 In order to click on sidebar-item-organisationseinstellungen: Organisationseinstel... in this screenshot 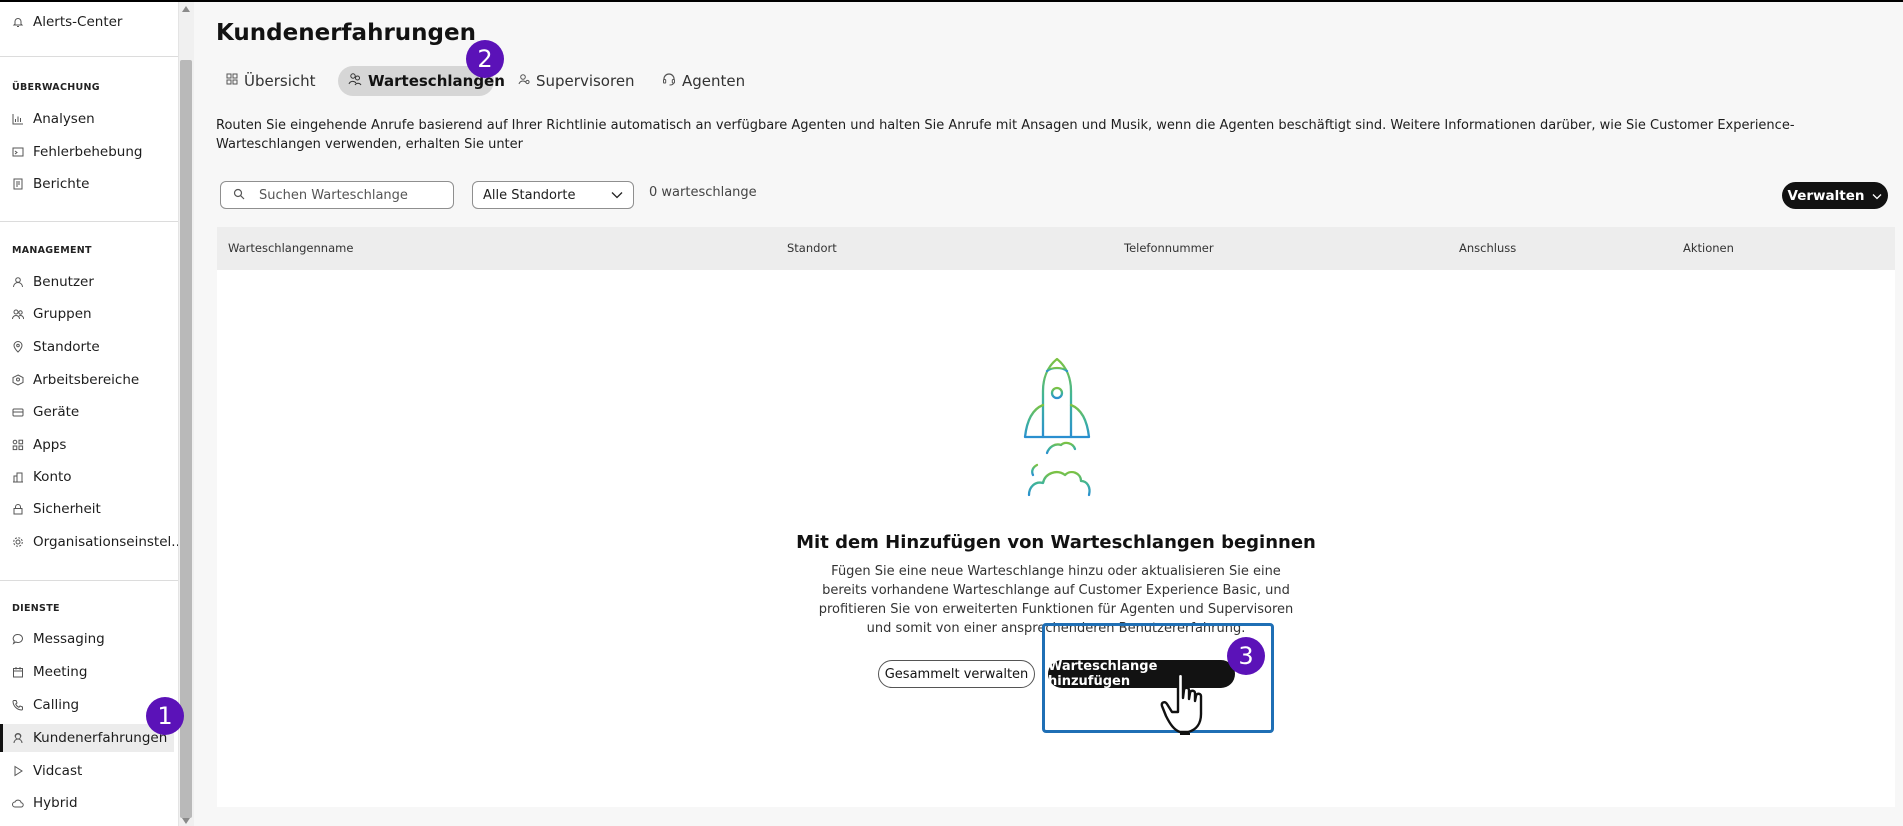, I will do `click(92, 542)`.